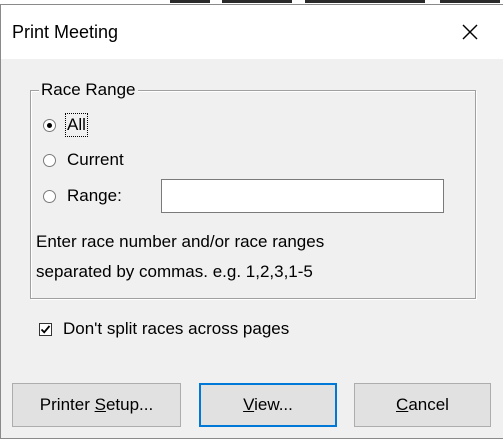 This screenshot has height=439, width=503. Describe the element at coordinates (302, 196) in the screenshot. I see `race-range-input` at that location.